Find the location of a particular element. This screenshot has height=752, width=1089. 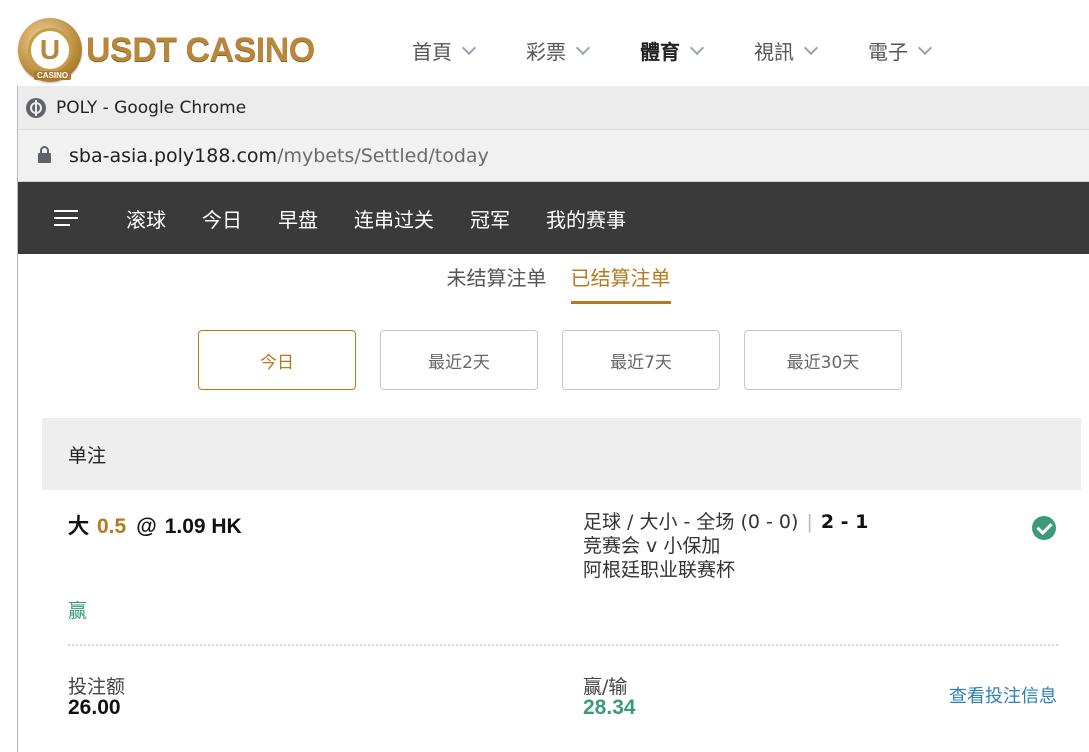

match-name: 竞赛会 v 小保加 is located at coordinates (652, 546).